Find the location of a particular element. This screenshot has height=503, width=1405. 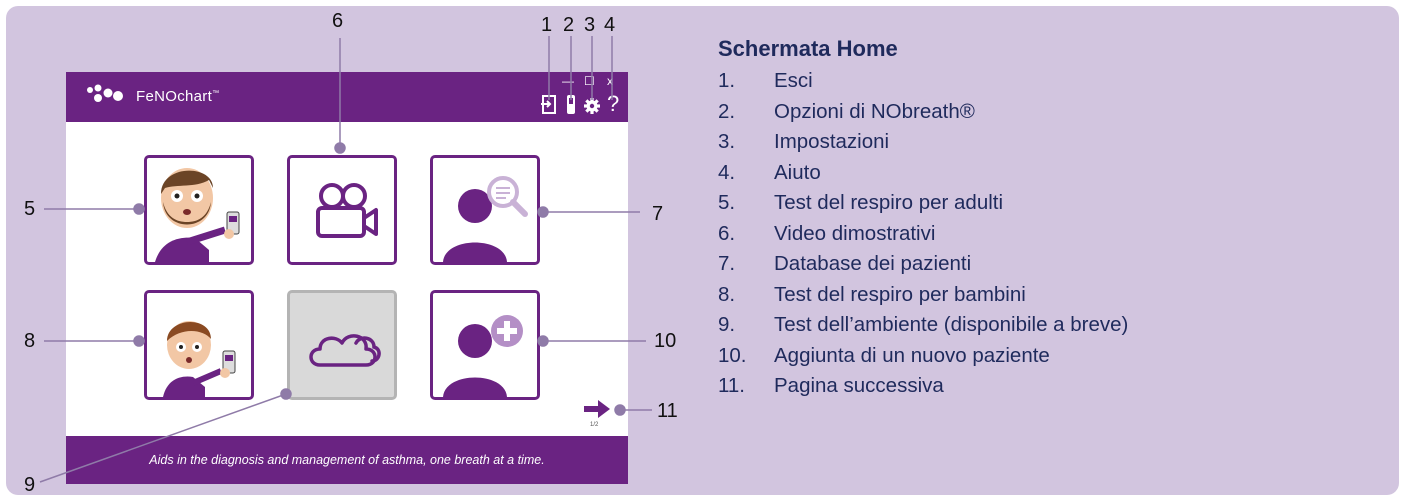

legend-item: 6. Video dimostrativi is located at coordinates (827, 233).